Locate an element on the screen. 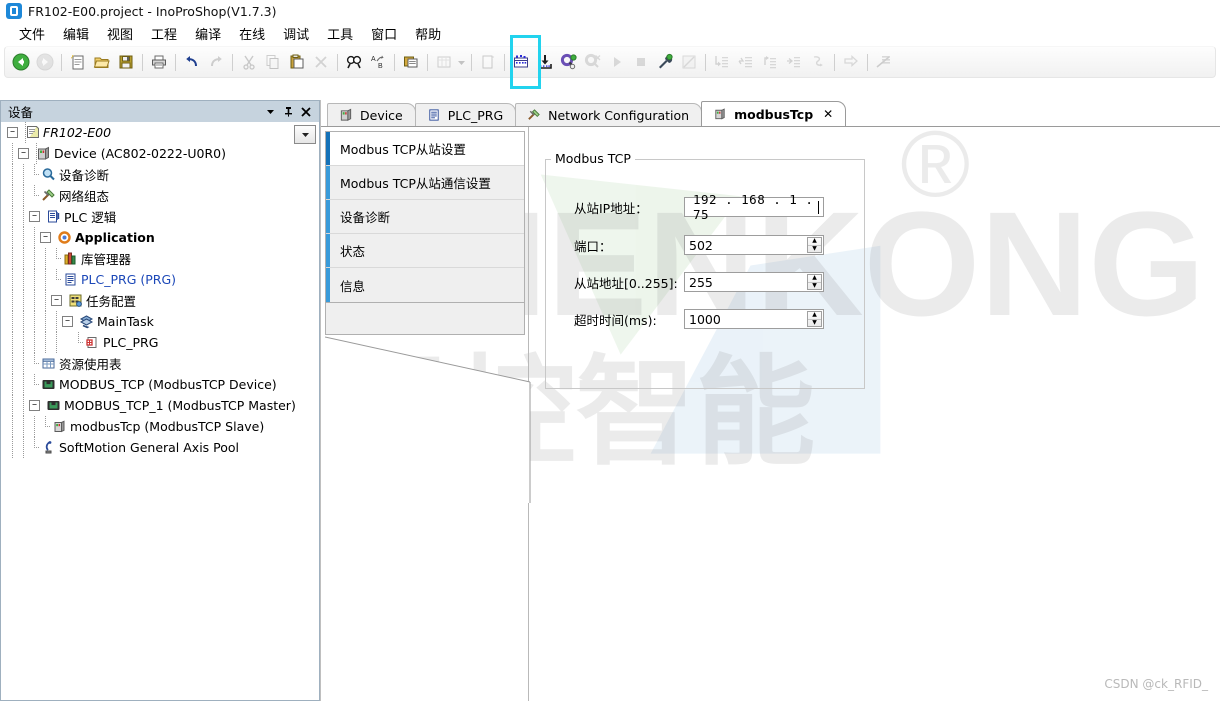 This screenshot has width=1220, height=701. menu-item-window: 窗口 is located at coordinates (384, 33).